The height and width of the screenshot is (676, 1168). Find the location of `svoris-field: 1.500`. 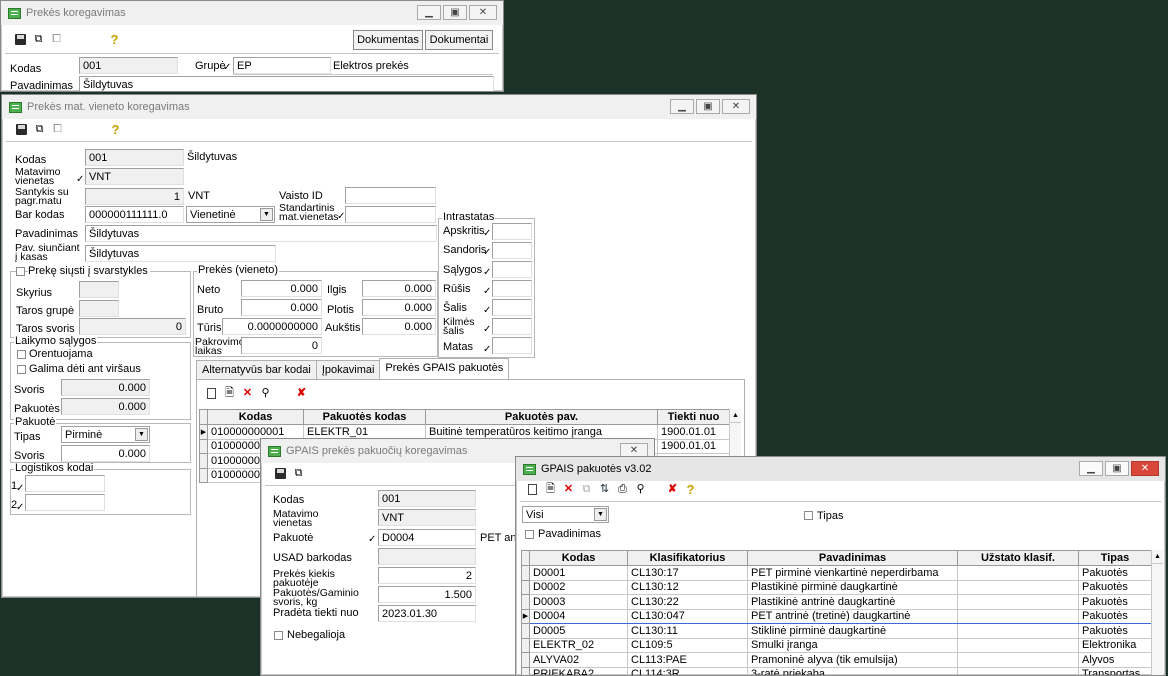

svoris-field: 1.500 is located at coordinates (427, 594).